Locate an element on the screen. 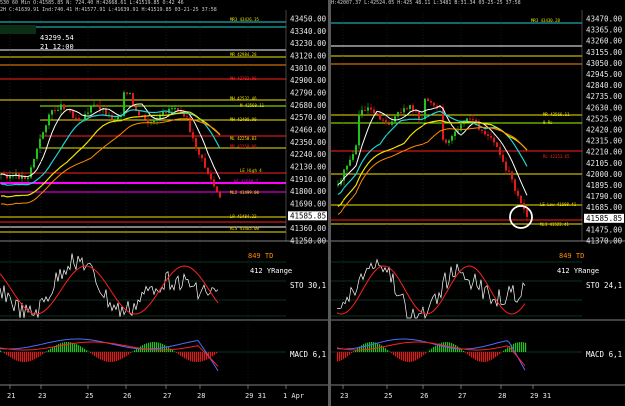  left-ma-yellow is located at coordinates (110, 154).